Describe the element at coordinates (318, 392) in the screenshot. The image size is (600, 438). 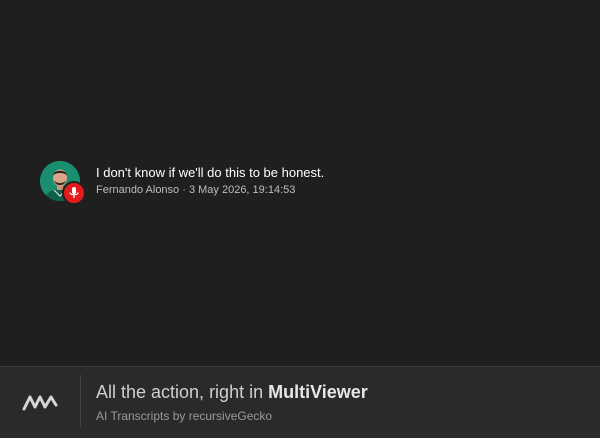
I see `footer-title-brand: MultiViewer` at that location.